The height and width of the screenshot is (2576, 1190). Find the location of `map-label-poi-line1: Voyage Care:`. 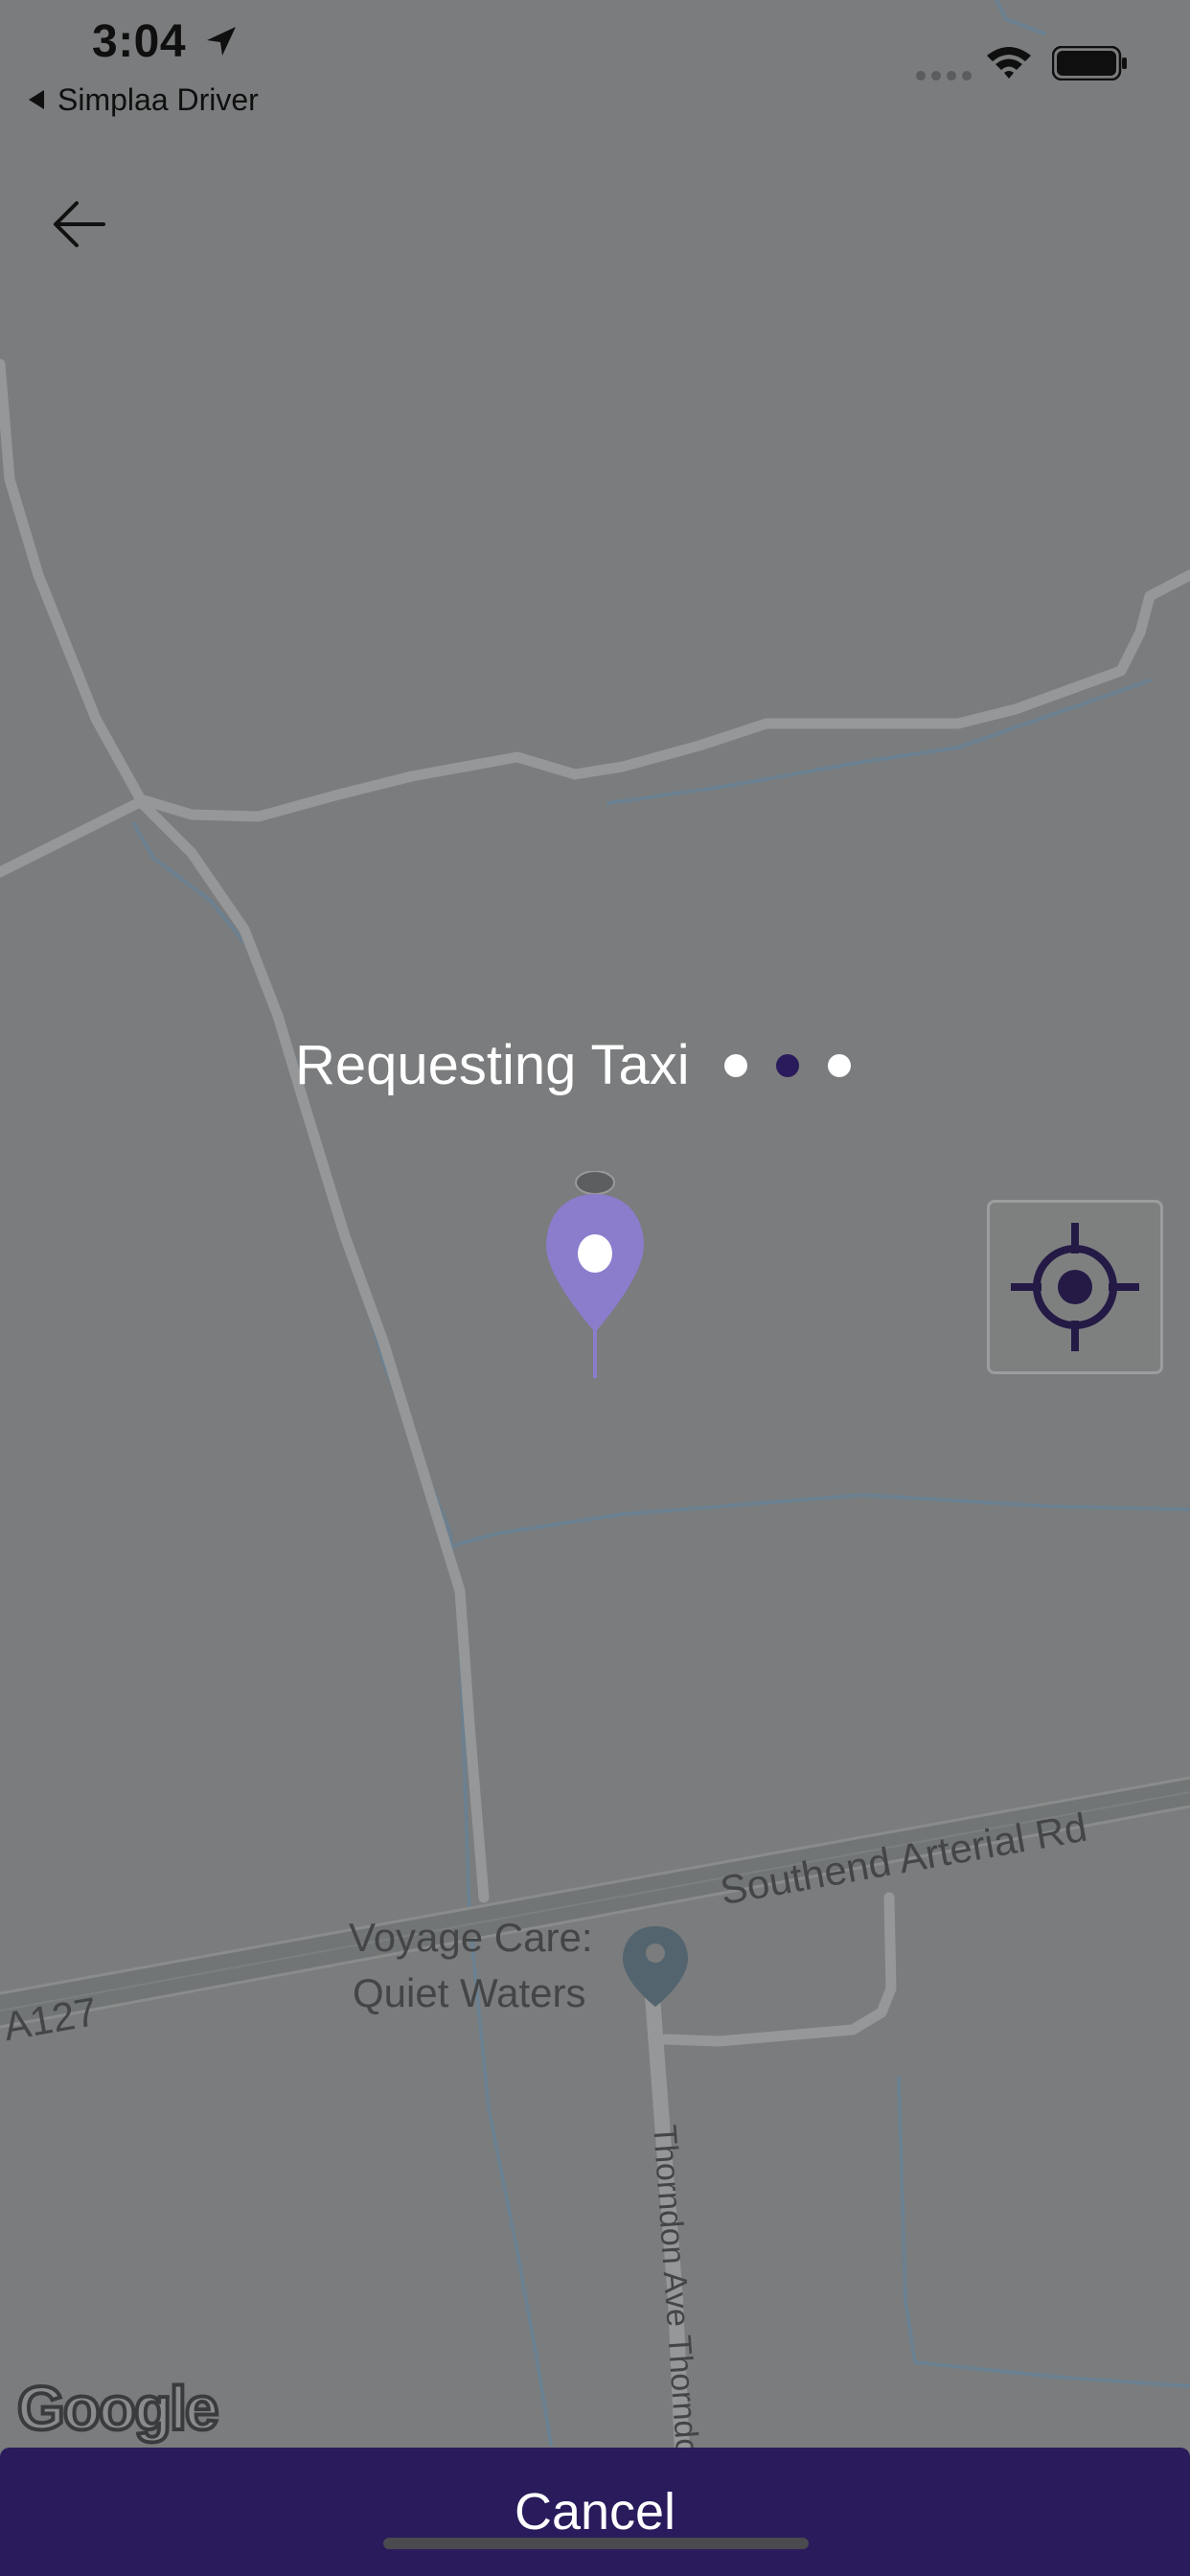

map-label-poi-line1: Voyage Care: is located at coordinates (471, 1937).